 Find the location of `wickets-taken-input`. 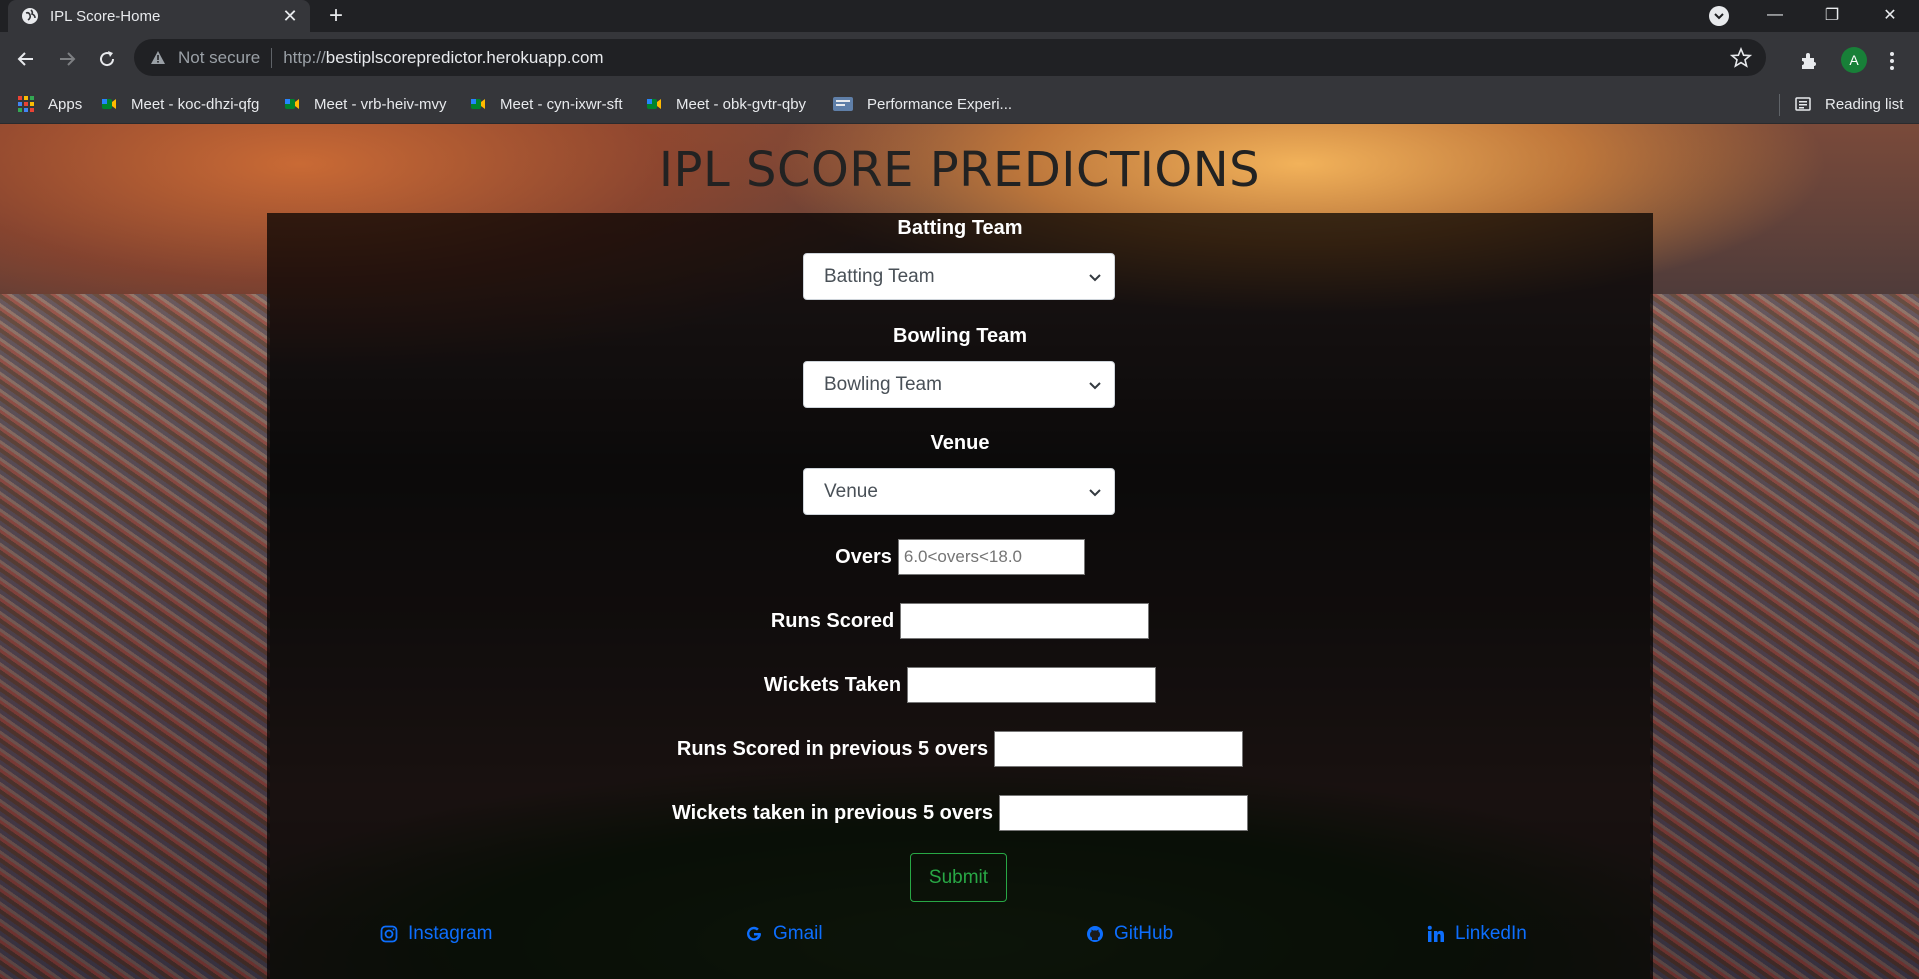

wickets-taken-input is located at coordinates (1032, 685).